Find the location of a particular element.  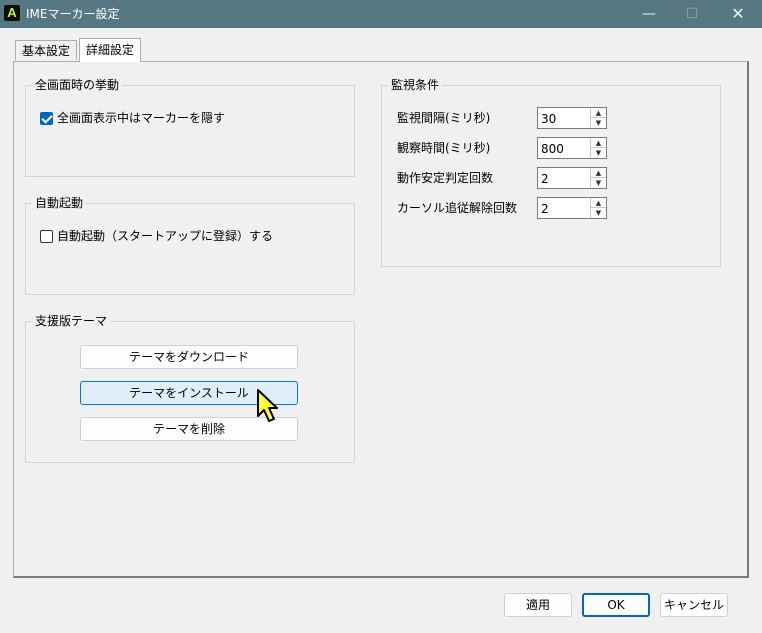

app-icon: A is located at coordinates (12, 13).